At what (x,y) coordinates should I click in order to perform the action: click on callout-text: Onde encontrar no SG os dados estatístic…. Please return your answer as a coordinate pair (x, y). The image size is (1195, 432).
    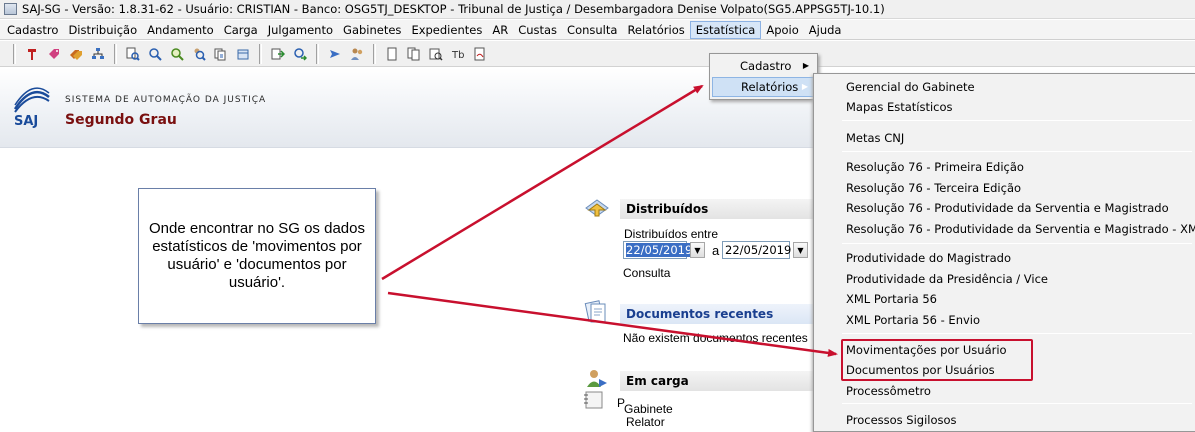
    Looking at the image, I should click on (257, 255).